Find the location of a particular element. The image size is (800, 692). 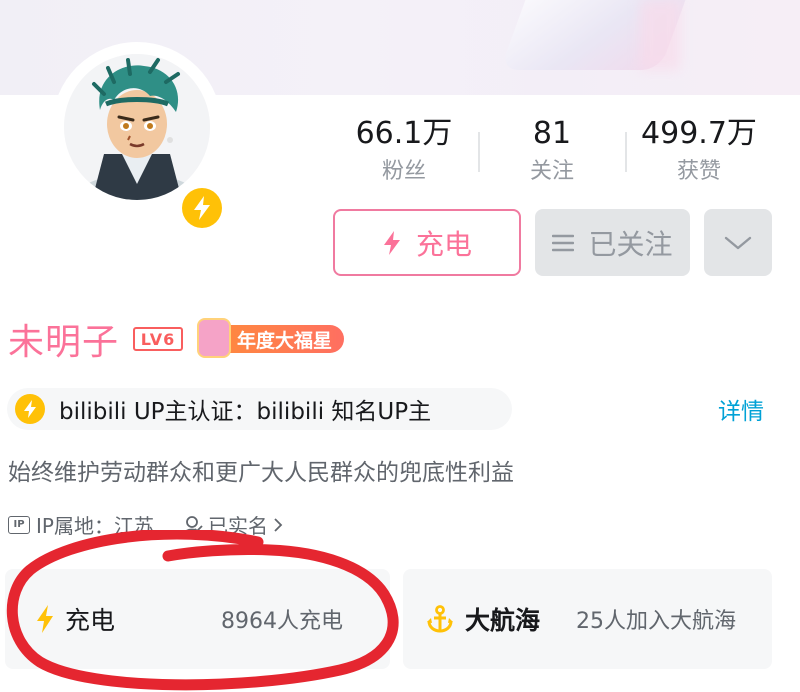

meta-row: IP IP属地：江苏 已实名 is located at coordinates (148, 524).